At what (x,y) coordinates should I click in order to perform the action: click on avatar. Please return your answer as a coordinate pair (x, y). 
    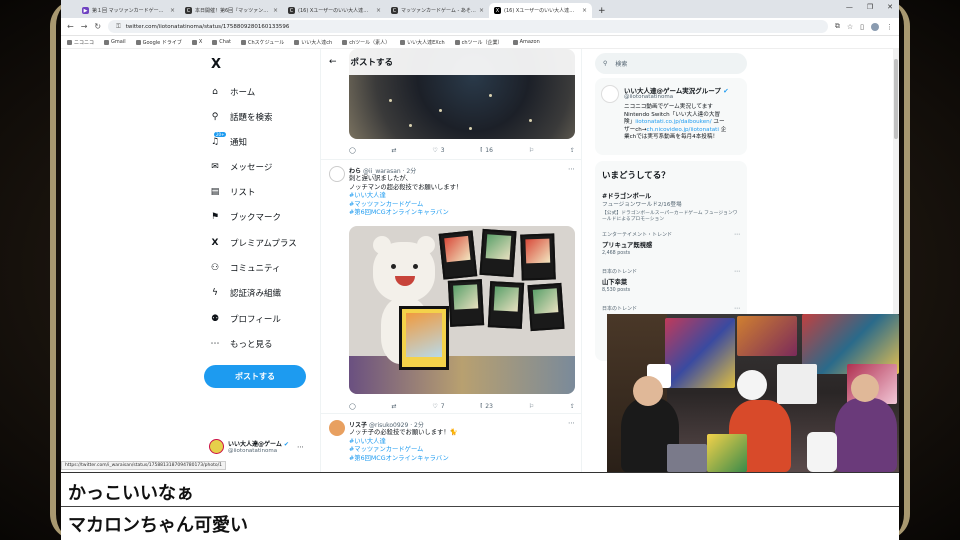
    Looking at the image, I should click on (610, 94).